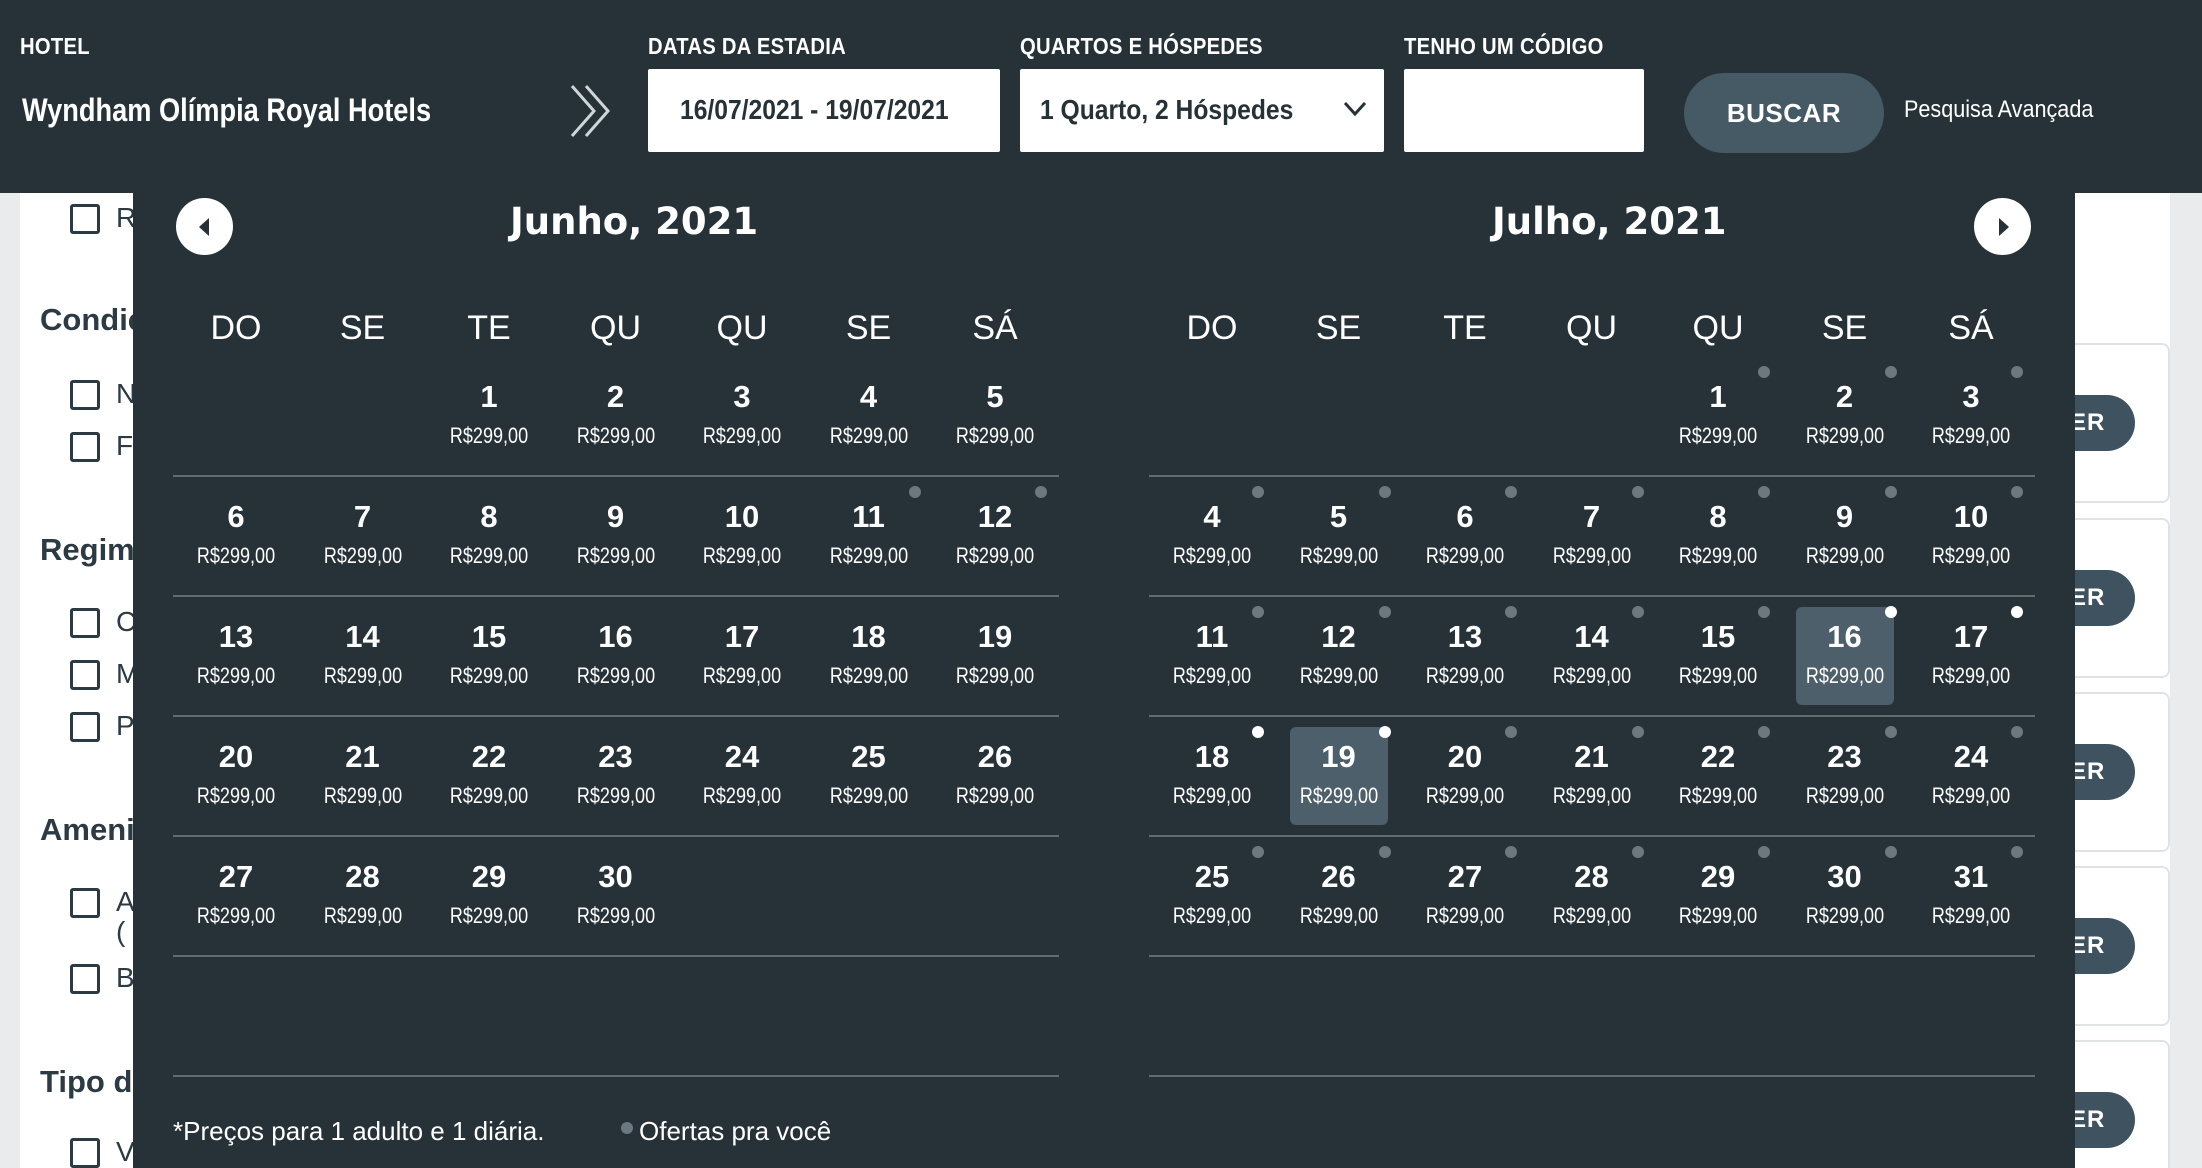 This screenshot has height=1168, width=2202. I want to click on calendar-day: 31 R$299,00, so click(1972, 895).